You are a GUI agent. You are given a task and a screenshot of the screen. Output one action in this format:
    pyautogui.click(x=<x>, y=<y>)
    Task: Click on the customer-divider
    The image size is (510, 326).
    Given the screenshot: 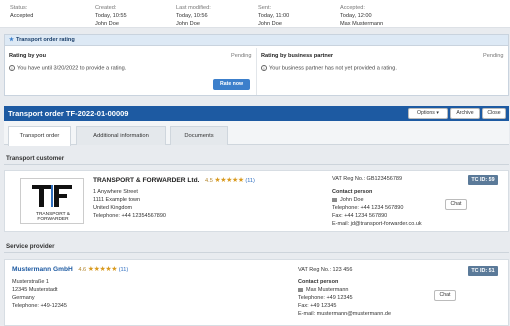 What is the action you would take?
    pyautogui.click(x=256, y=164)
    